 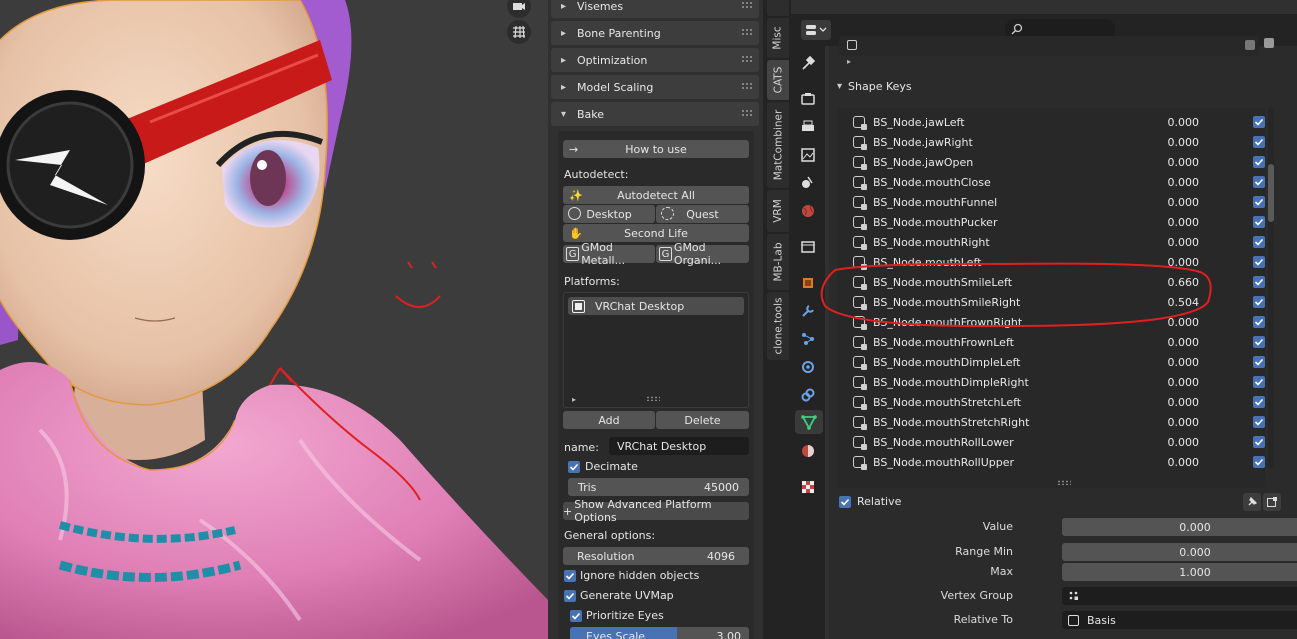 I want to click on how-to-use-button: → How to use, so click(x=656, y=149).